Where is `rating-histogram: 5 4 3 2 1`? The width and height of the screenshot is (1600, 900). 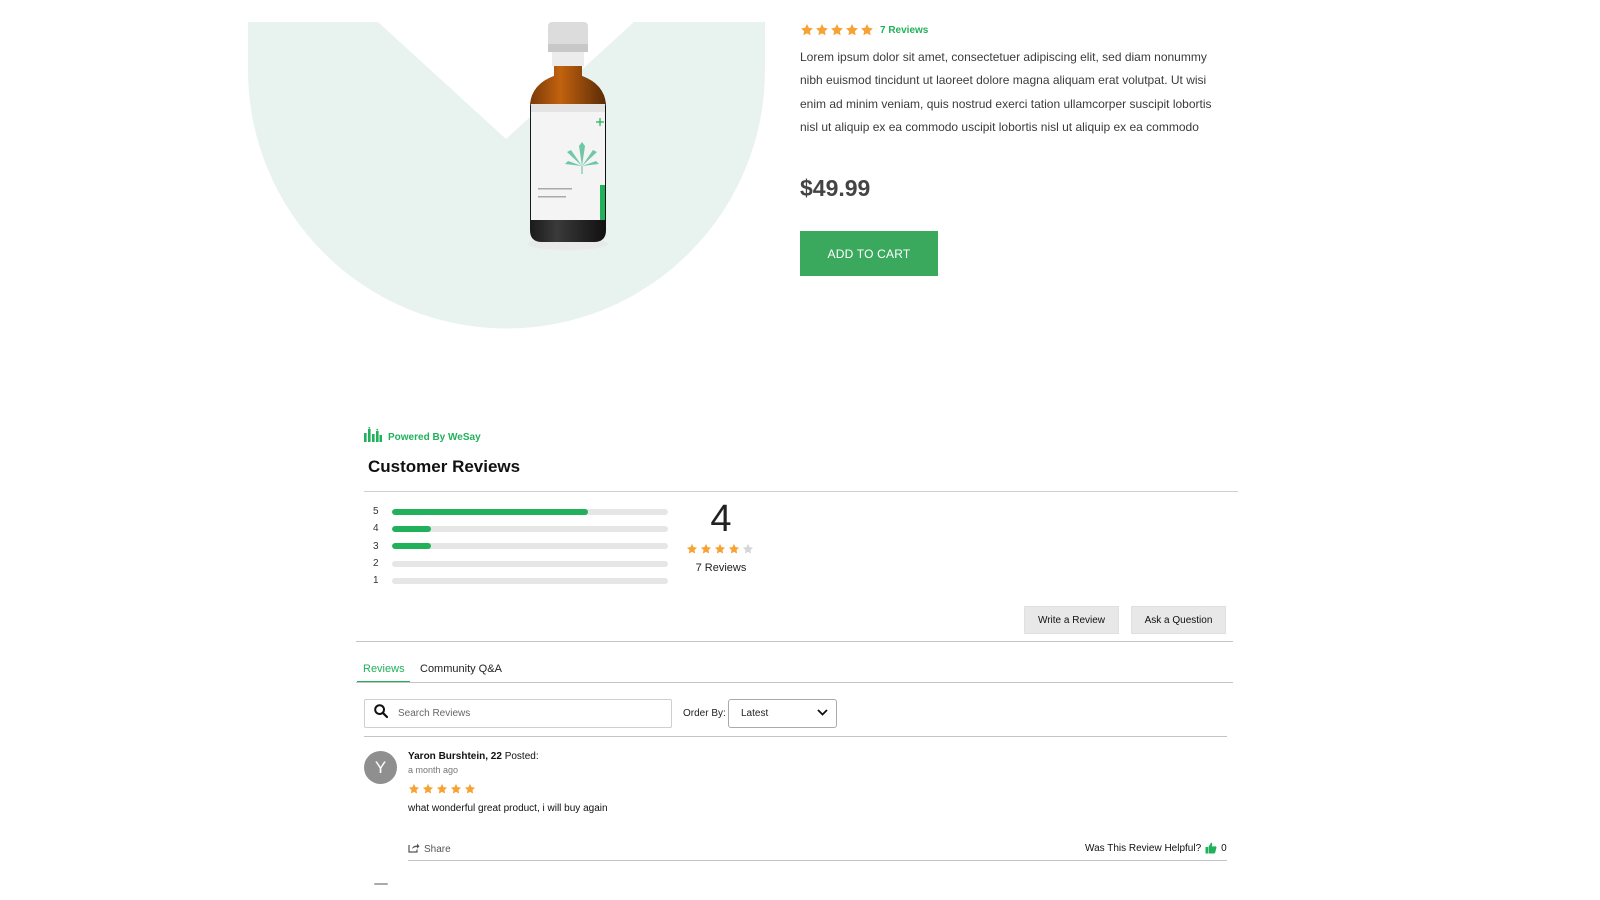 rating-histogram: 5 4 3 2 1 is located at coordinates (523, 546).